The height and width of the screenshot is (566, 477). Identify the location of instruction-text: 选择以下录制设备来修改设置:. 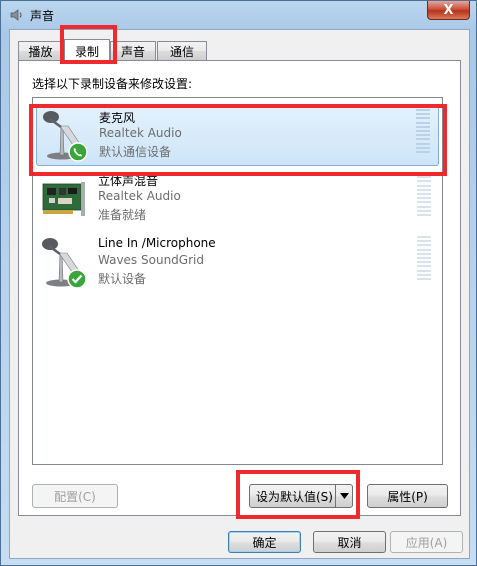
(112, 84).